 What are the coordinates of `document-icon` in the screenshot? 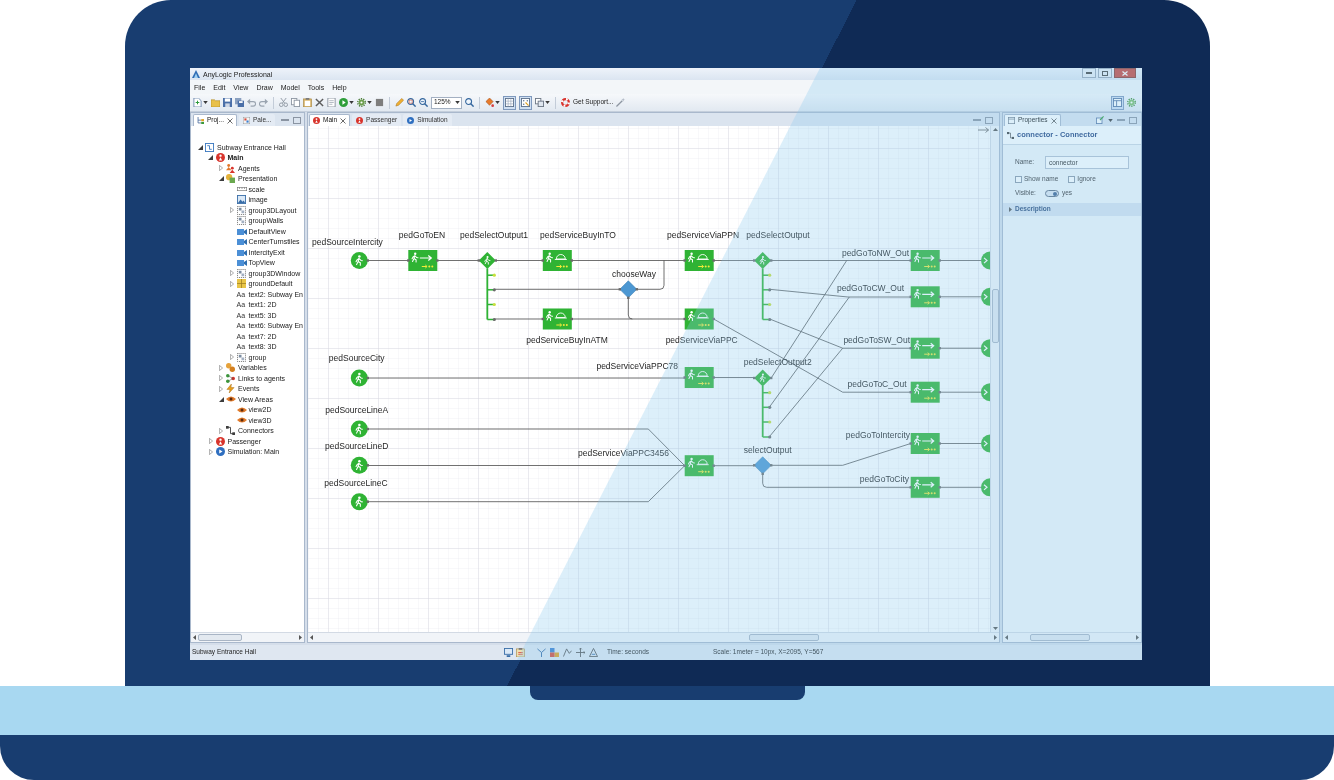 It's located at (331, 102).